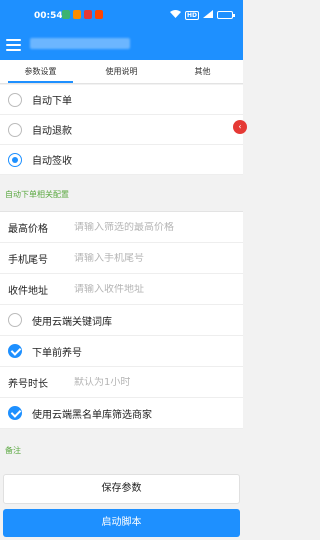  Describe the element at coordinates (72, 322) in the screenshot. I see `cloud-keywords-label: 使用云端关键词库` at that location.